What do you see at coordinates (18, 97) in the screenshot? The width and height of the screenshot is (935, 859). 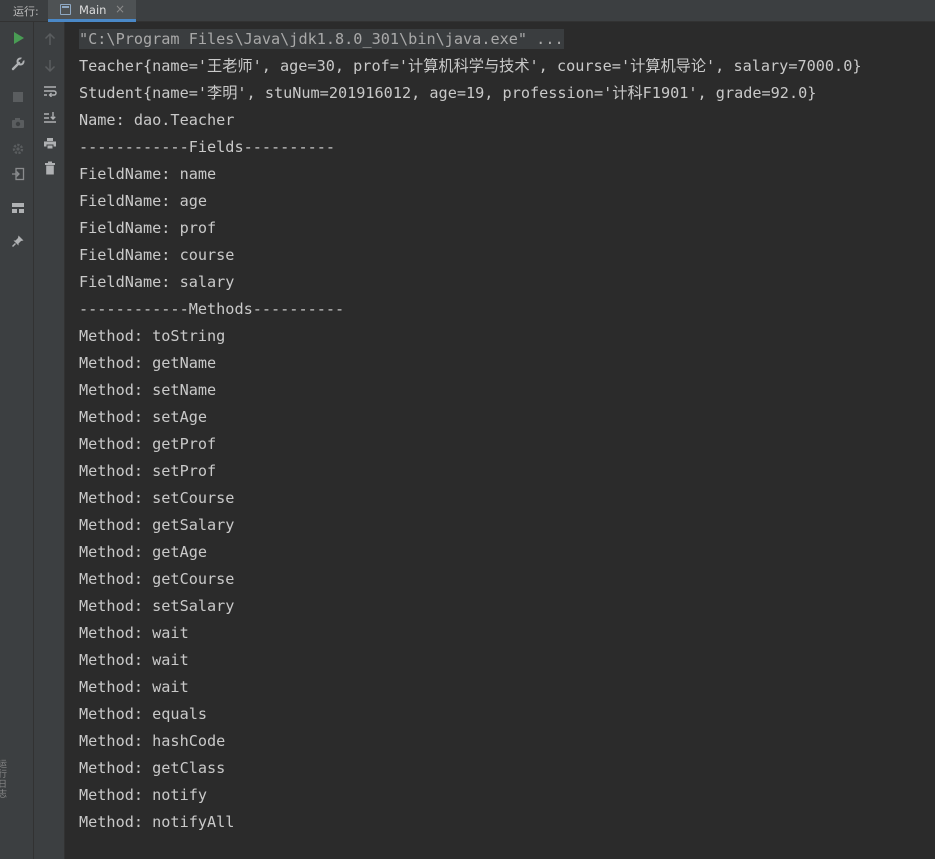 I see `stop-icon` at bounding box center [18, 97].